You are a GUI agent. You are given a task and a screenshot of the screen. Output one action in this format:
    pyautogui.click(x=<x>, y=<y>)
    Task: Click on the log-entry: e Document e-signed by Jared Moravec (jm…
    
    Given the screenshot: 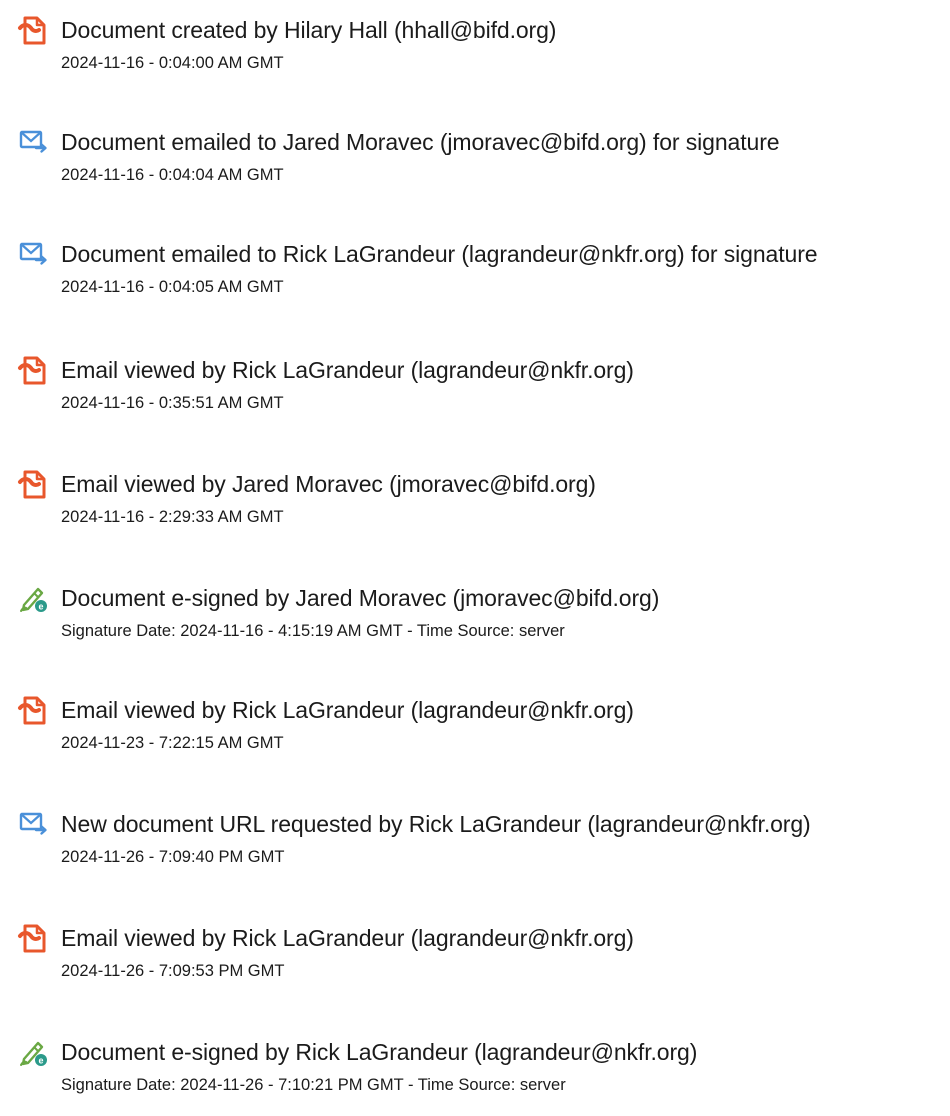 What is the action you would take?
    pyautogui.click(x=475, y=622)
    